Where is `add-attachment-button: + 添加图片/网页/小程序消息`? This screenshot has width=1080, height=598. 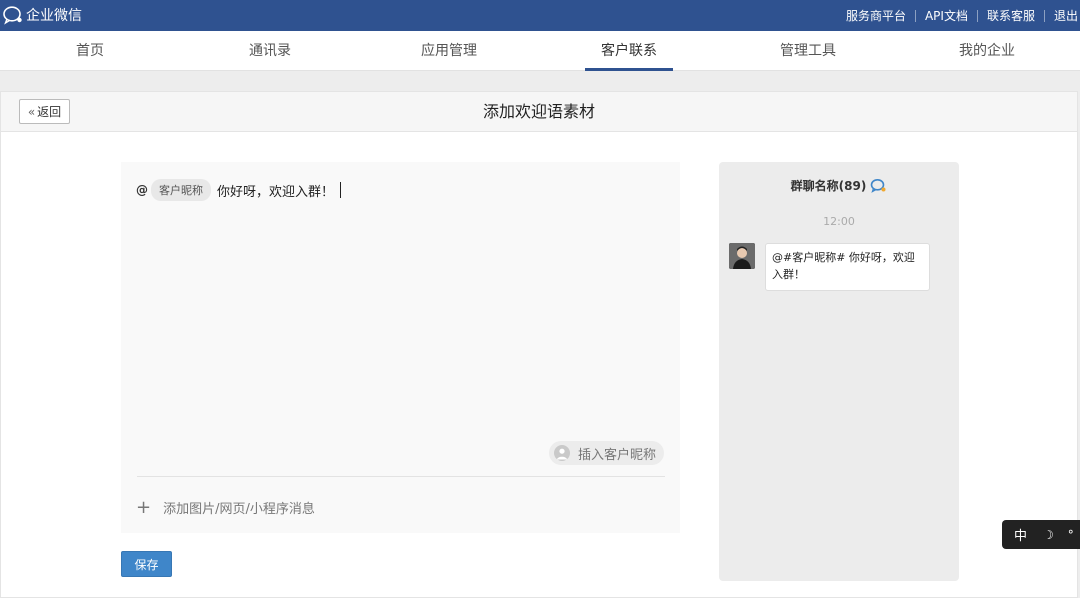 add-attachment-button: + 添加图片/网页/小程序消息 is located at coordinates (225, 507).